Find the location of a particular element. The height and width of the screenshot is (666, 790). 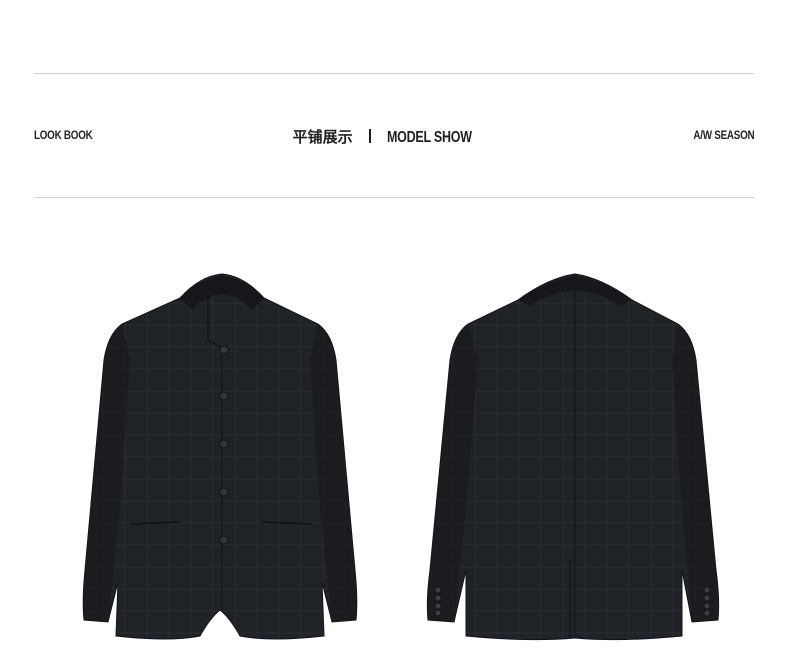

section-title: 平铺展示 MODEL SHOW is located at coordinates (394, 136).